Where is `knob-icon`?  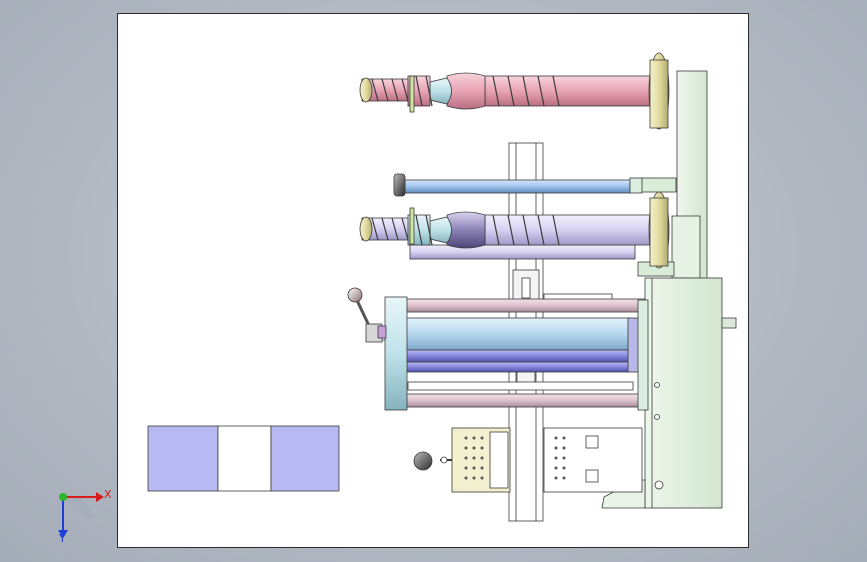 knob-icon is located at coordinates (423, 461).